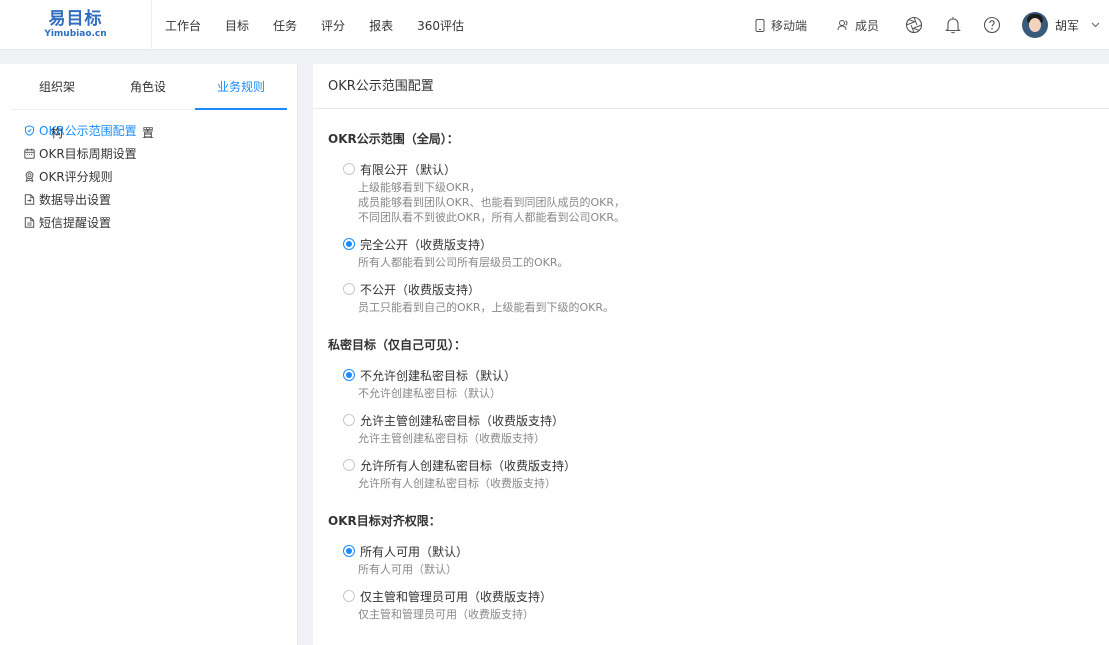 The width and height of the screenshot is (1109, 645). What do you see at coordinates (453, 429) in the screenshot?
I see `option-managers-private-goals: 允许主管创建私密目标（收费版支持） 允许主管创建私密目标（收费版支持）` at bounding box center [453, 429].